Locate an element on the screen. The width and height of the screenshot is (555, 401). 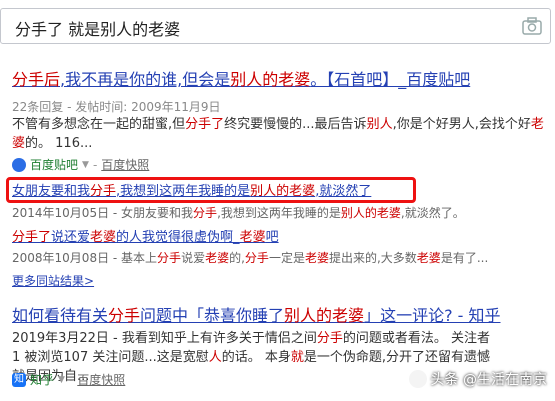
search-input: 分手了 就是别人的老婆 is located at coordinates (97, 28).